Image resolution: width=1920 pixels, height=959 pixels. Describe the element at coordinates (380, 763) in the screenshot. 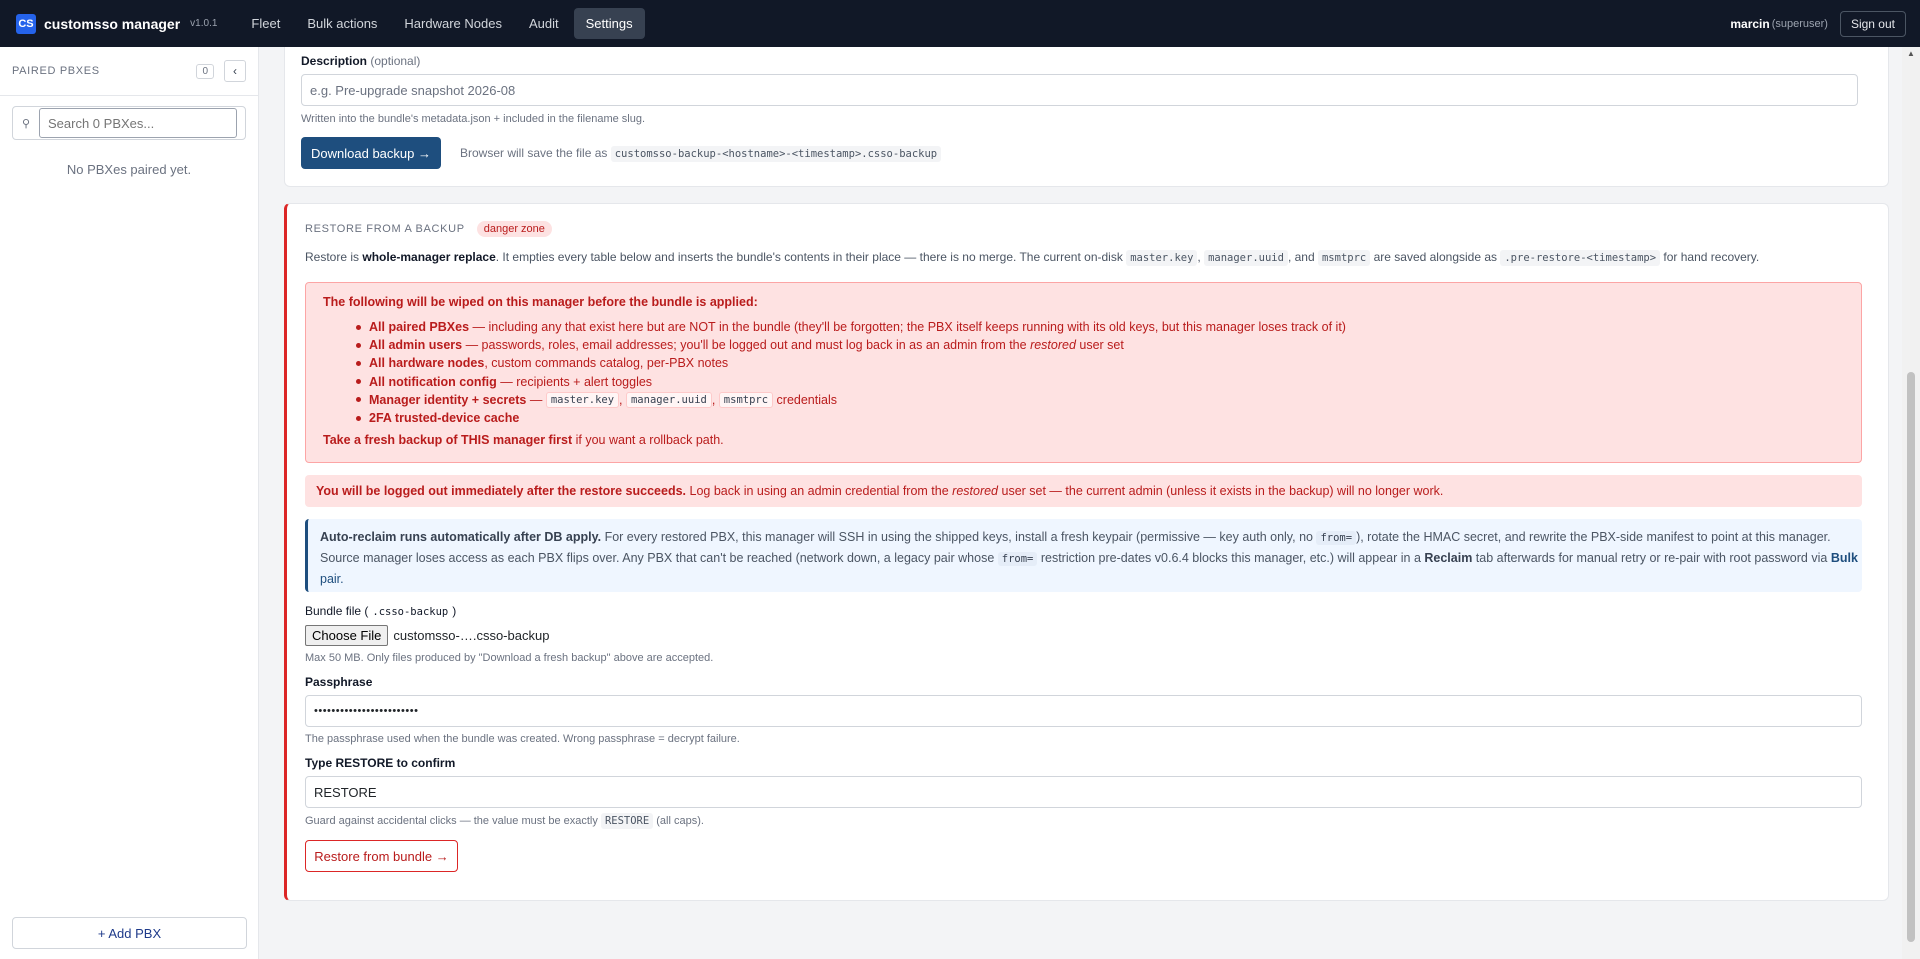

I see `confirm-label: Type RESTORE to confirm` at that location.